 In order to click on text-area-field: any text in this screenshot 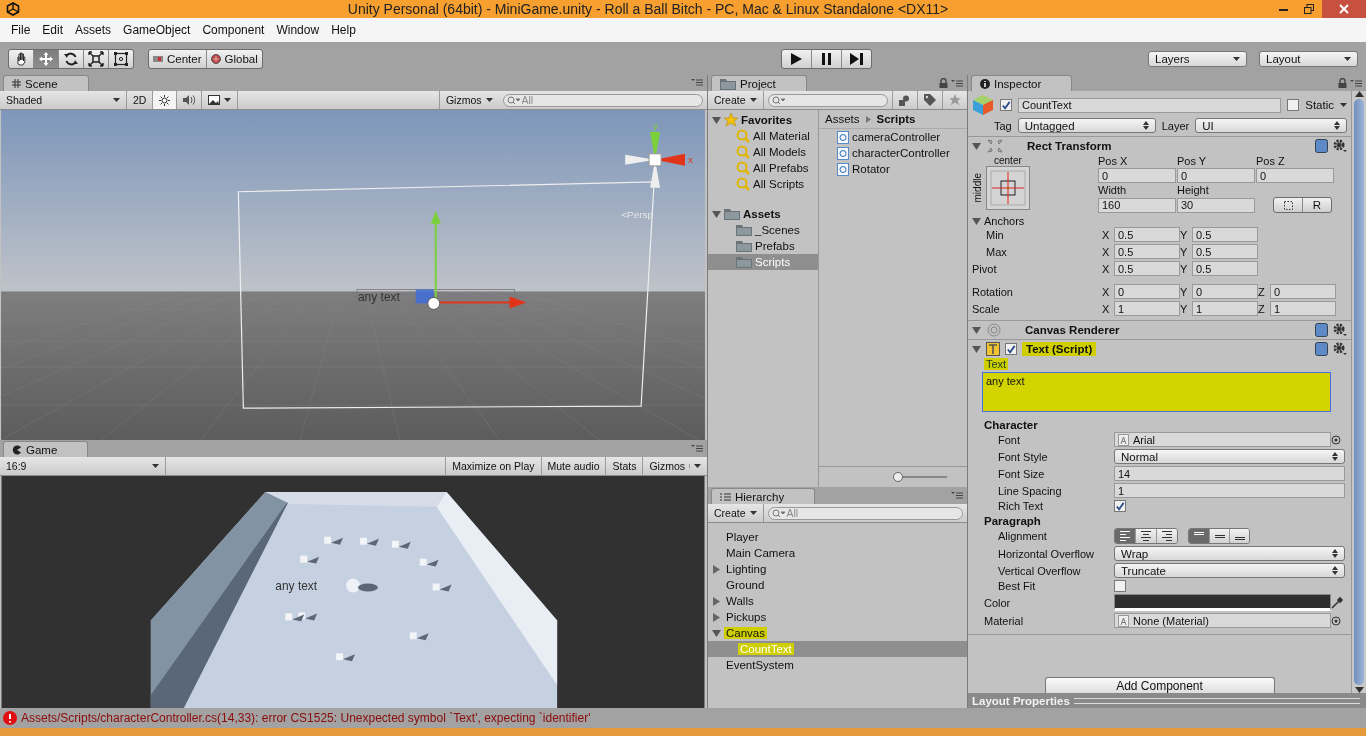, I will do `click(1156, 392)`.